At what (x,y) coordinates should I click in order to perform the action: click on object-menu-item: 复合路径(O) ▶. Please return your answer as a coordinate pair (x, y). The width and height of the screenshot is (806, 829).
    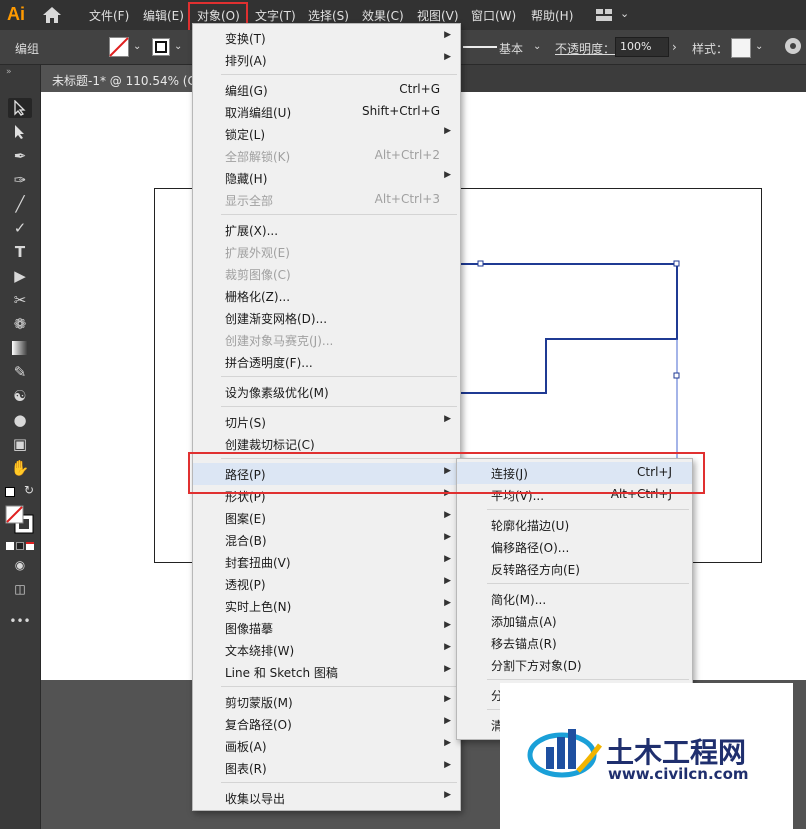
    Looking at the image, I should click on (326, 724).